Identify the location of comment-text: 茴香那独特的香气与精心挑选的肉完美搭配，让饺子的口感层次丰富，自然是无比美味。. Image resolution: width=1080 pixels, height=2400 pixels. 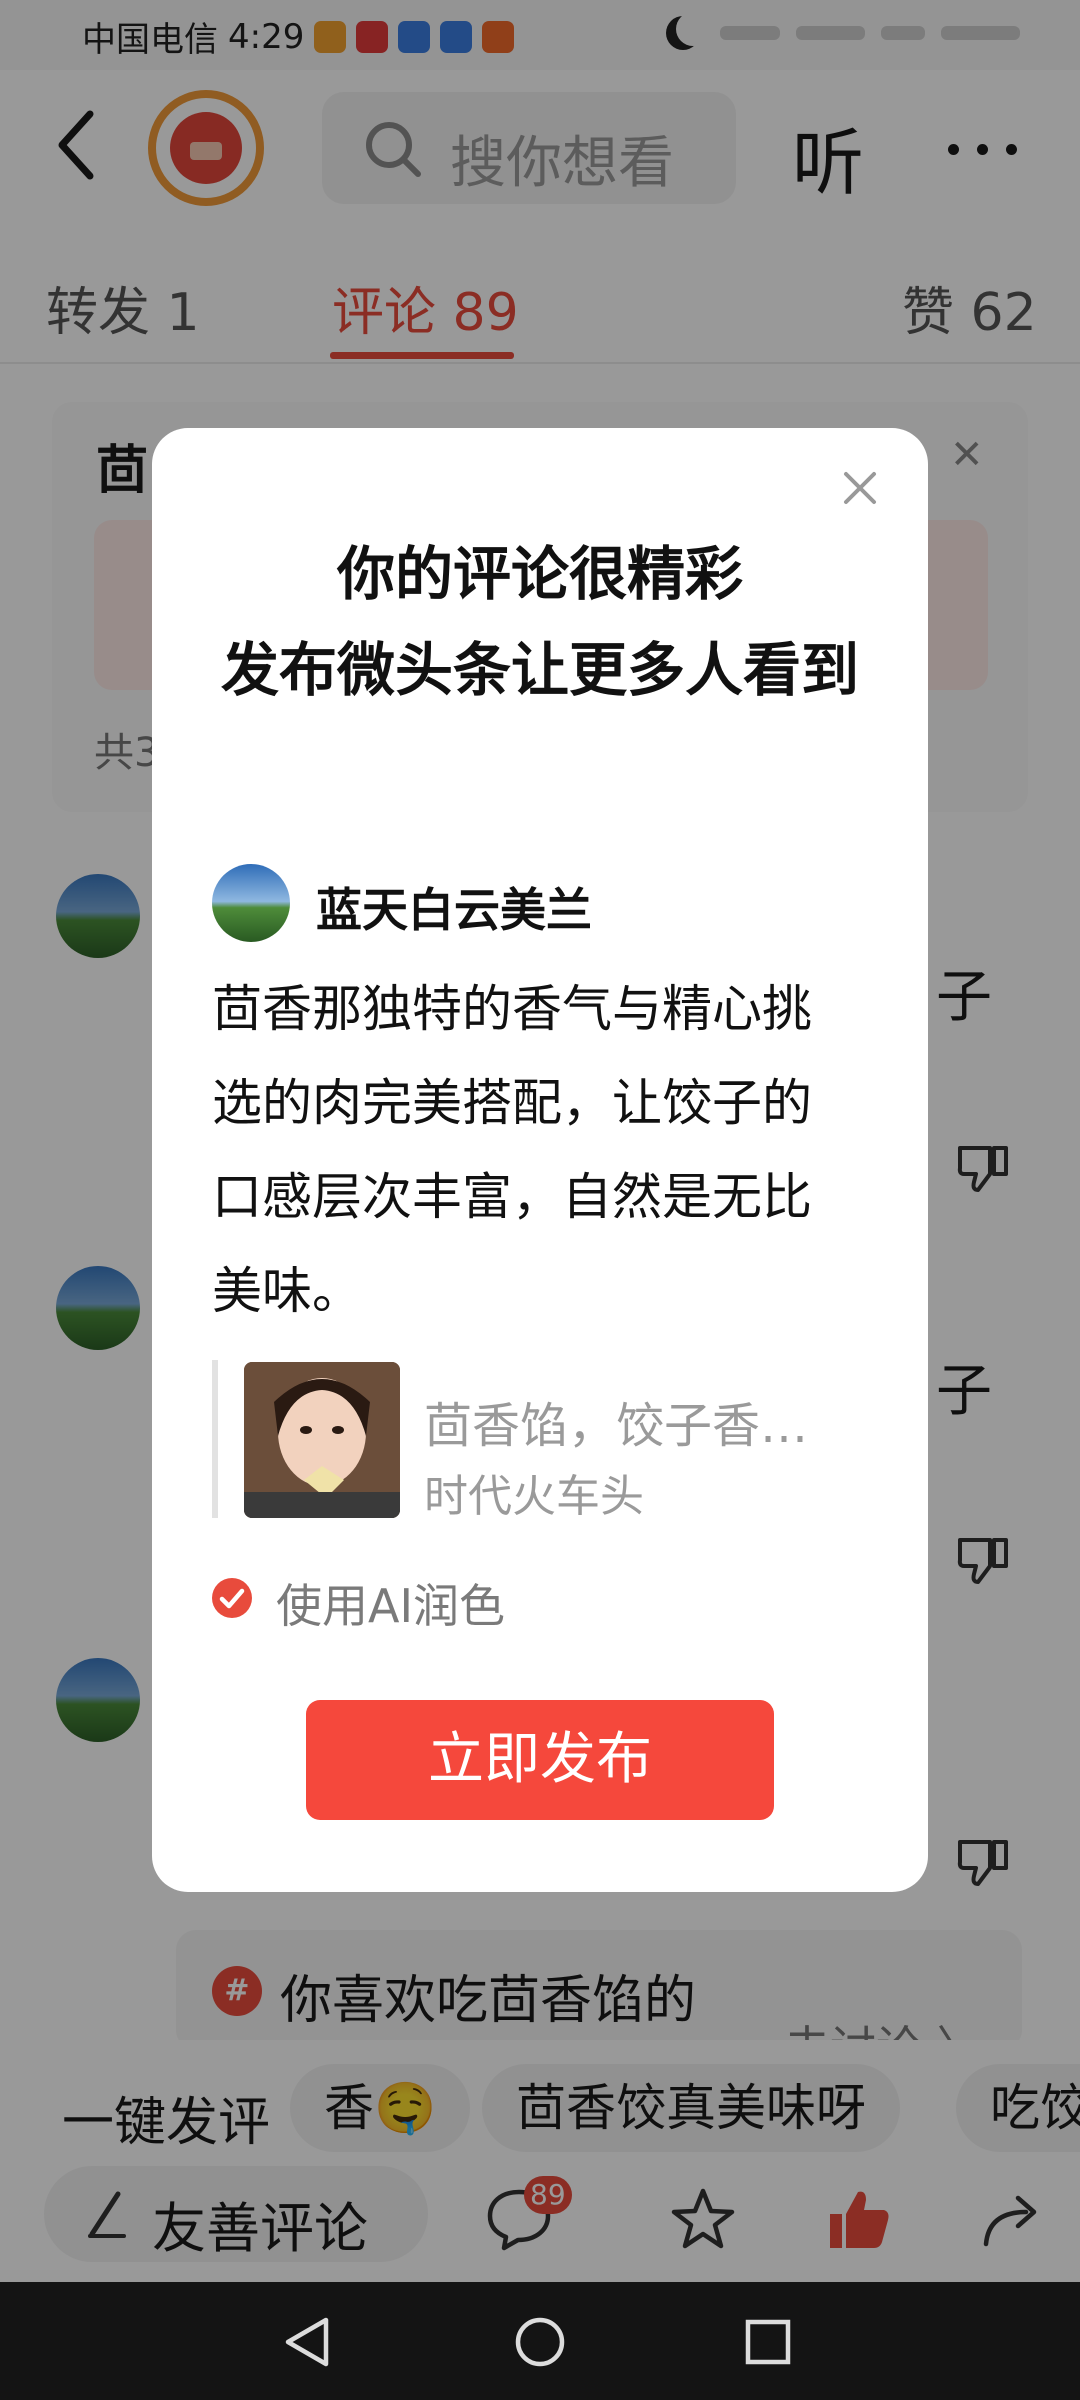
(512, 1150).